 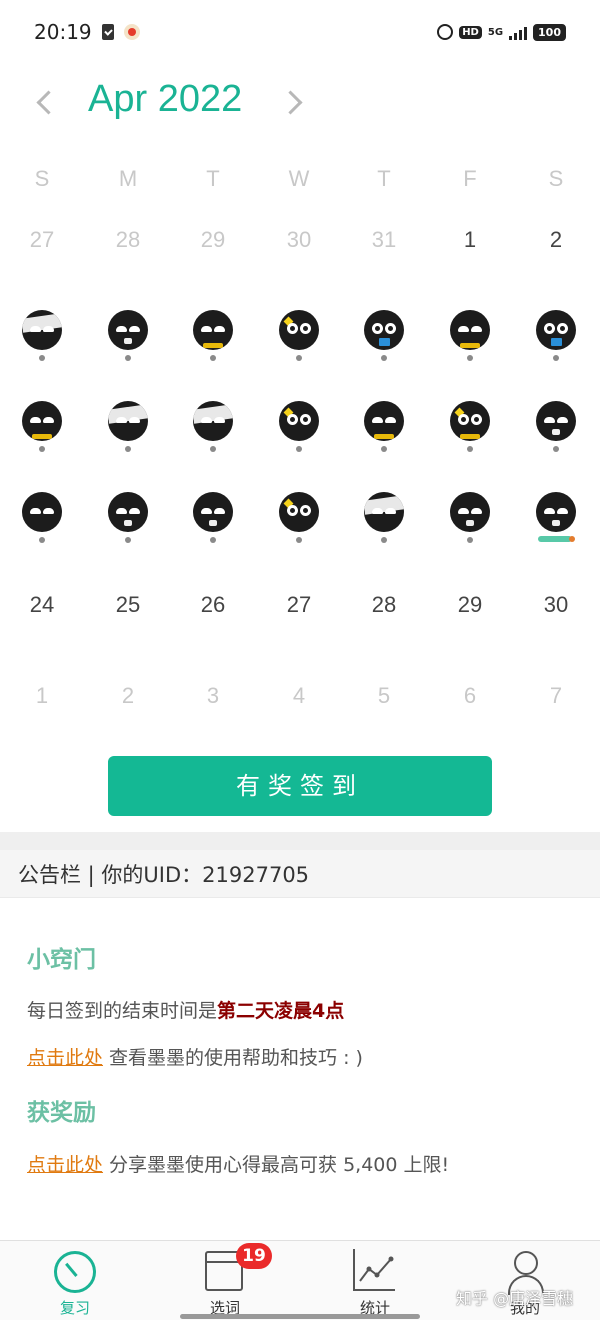 I want to click on network-label: 5G, so click(x=495, y=32).